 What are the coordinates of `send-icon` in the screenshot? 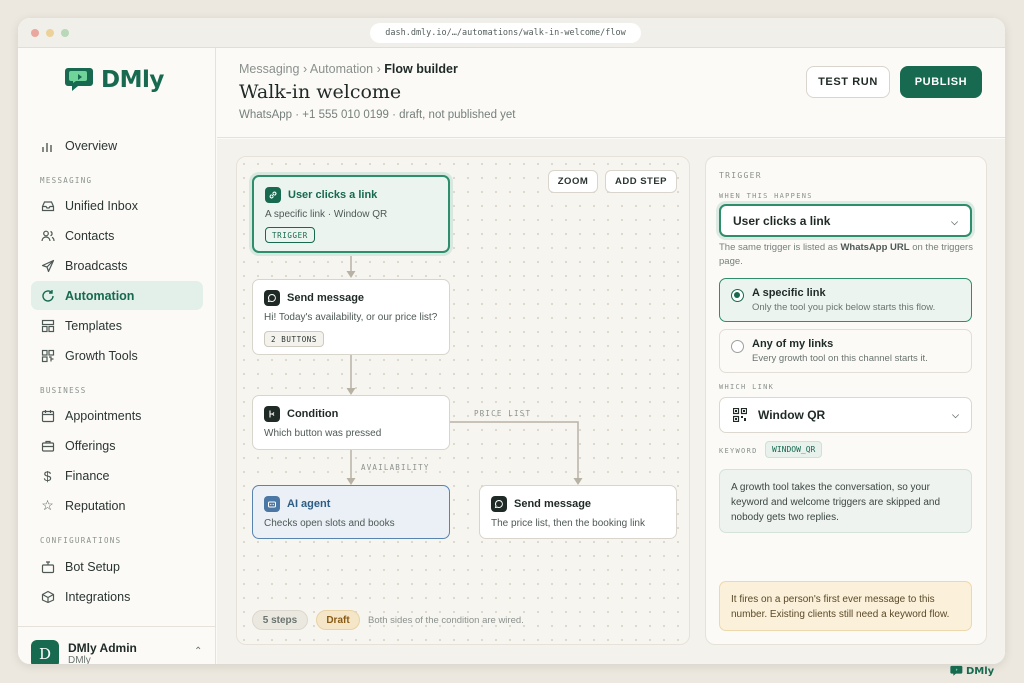 It's located at (47, 265).